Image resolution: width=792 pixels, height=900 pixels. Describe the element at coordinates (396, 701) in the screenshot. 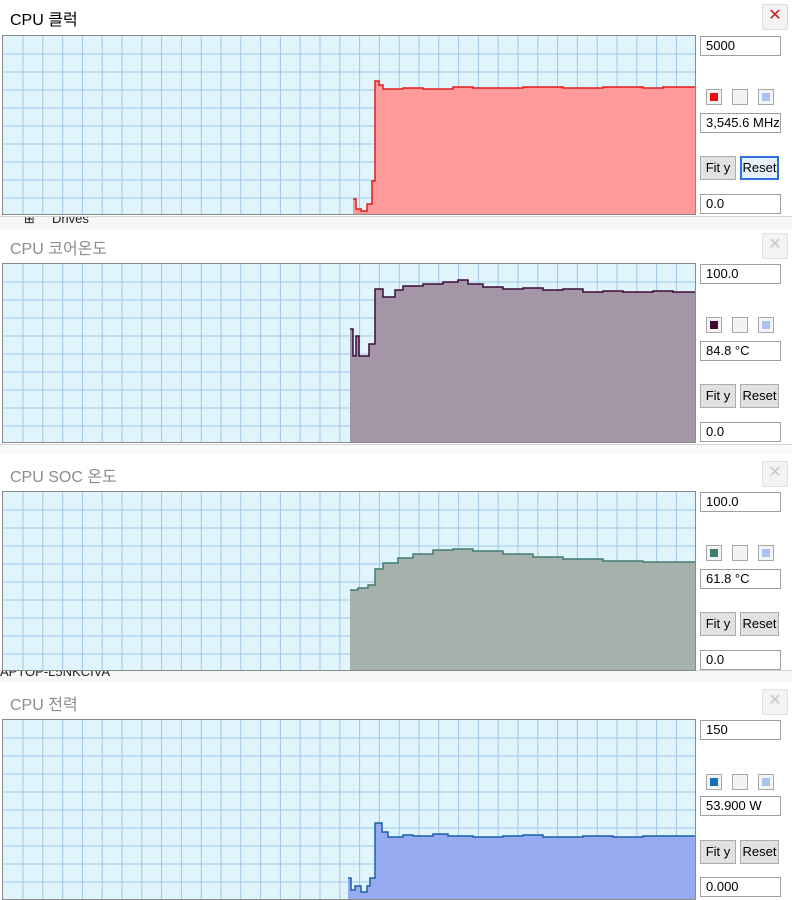

I see `panel-titlebar: CPU 전력 ✕` at that location.